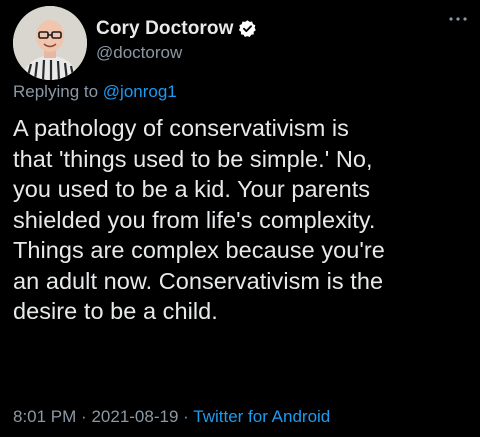 The width and height of the screenshot is (480, 437). I want to click on avatar-image, so click(50, 43).